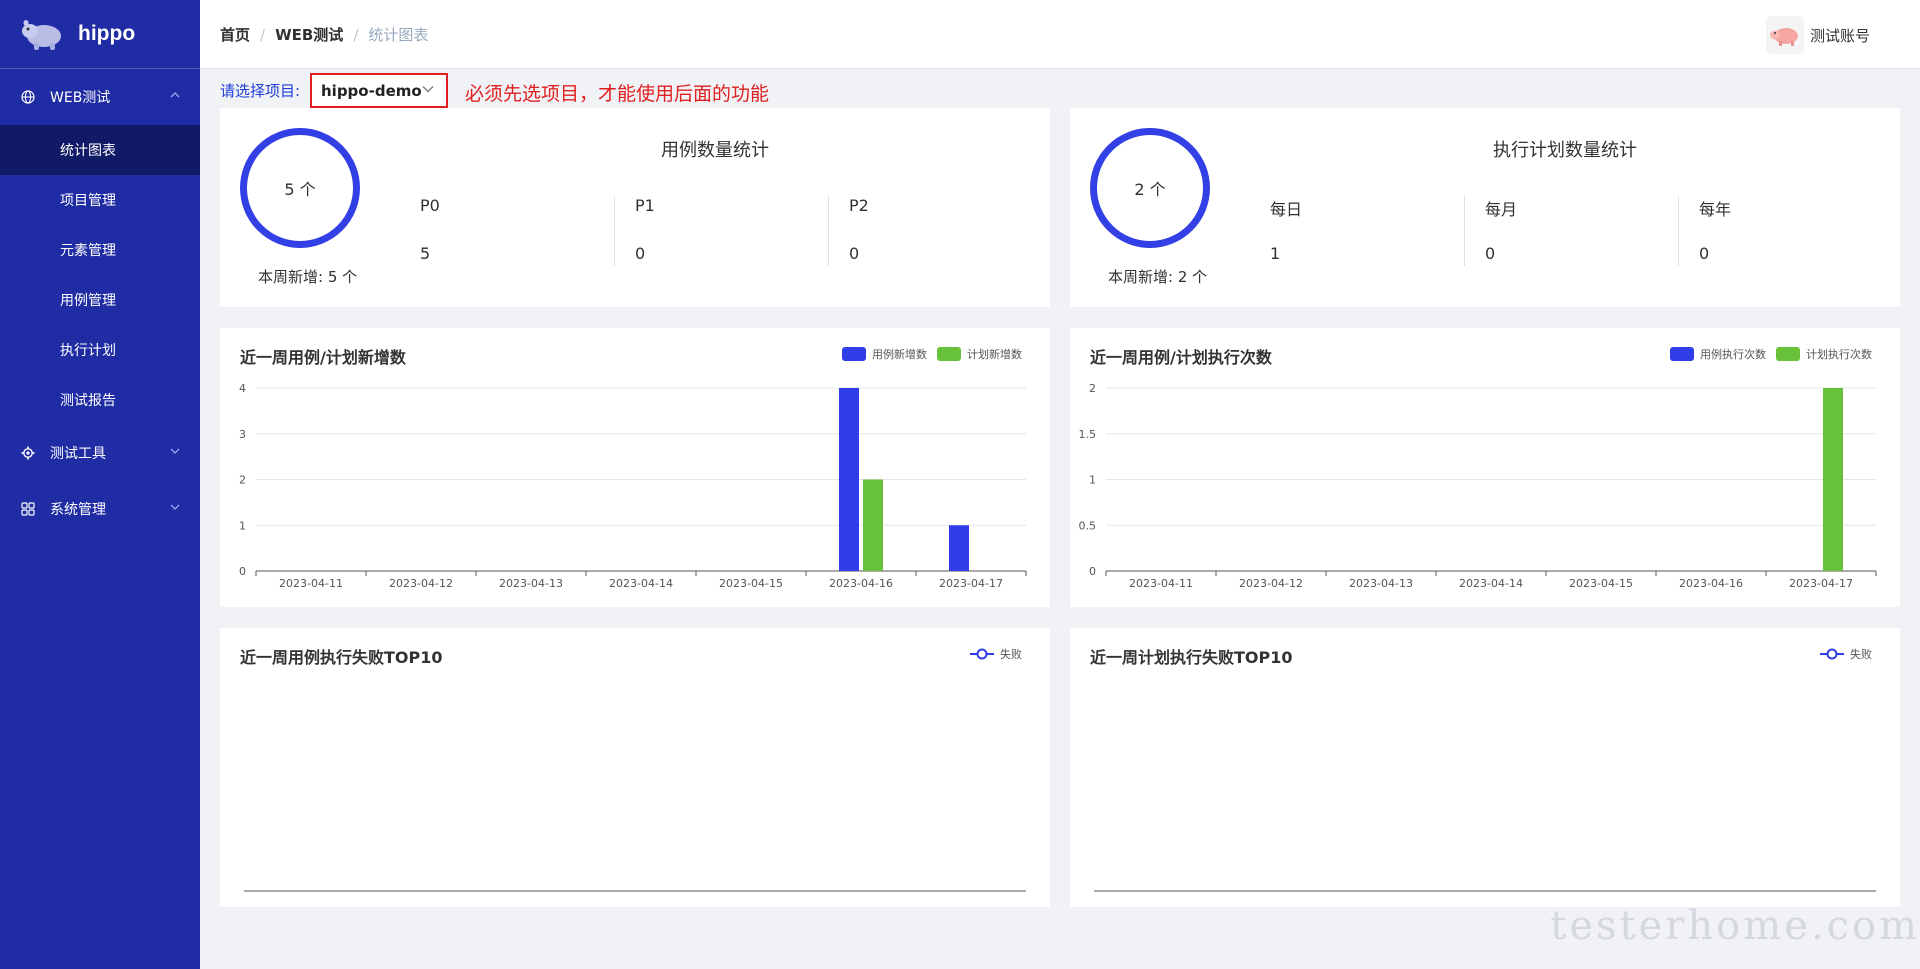 This screenshot has height=969, width=1920. What do you see at coordinates (107, 33) in the screenshot?
I see `app-name: hippo` at bounding box center [107, 33].